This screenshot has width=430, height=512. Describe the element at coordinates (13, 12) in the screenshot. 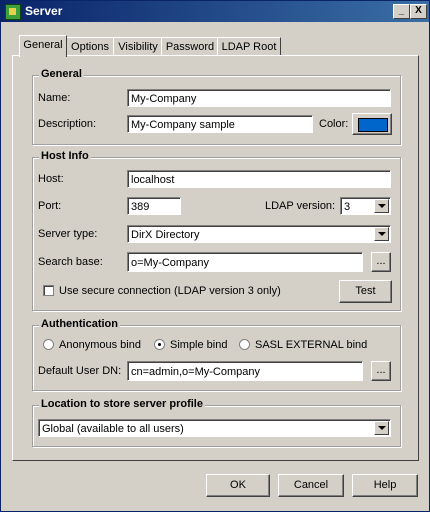

I see `app-icon` at that location.